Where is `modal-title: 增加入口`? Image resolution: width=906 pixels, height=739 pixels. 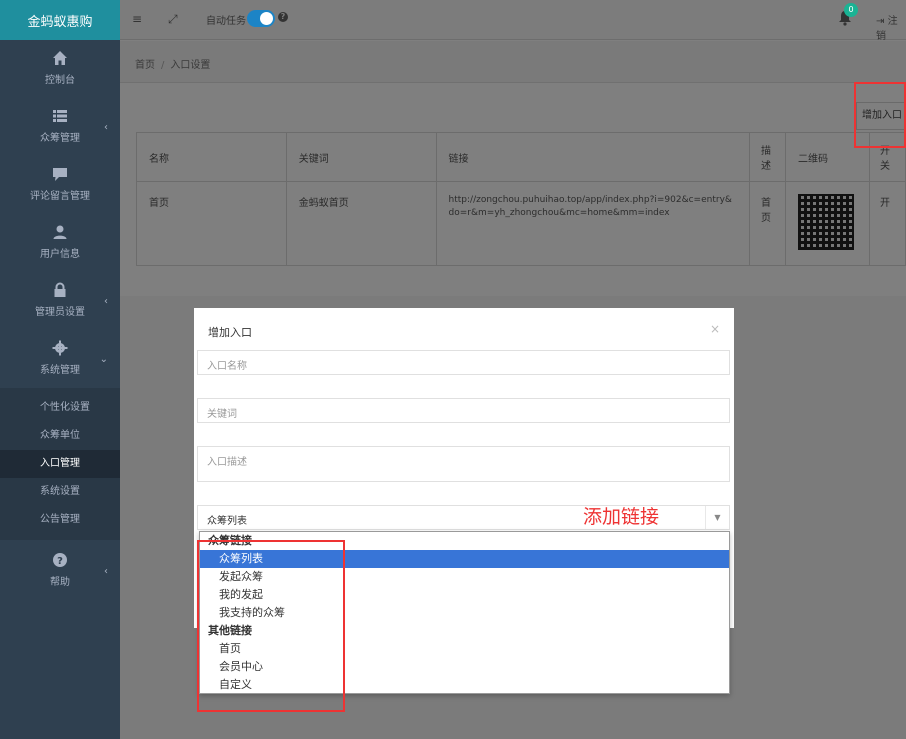
modal-title: 增加入口 is located at coordinates (230, 332).